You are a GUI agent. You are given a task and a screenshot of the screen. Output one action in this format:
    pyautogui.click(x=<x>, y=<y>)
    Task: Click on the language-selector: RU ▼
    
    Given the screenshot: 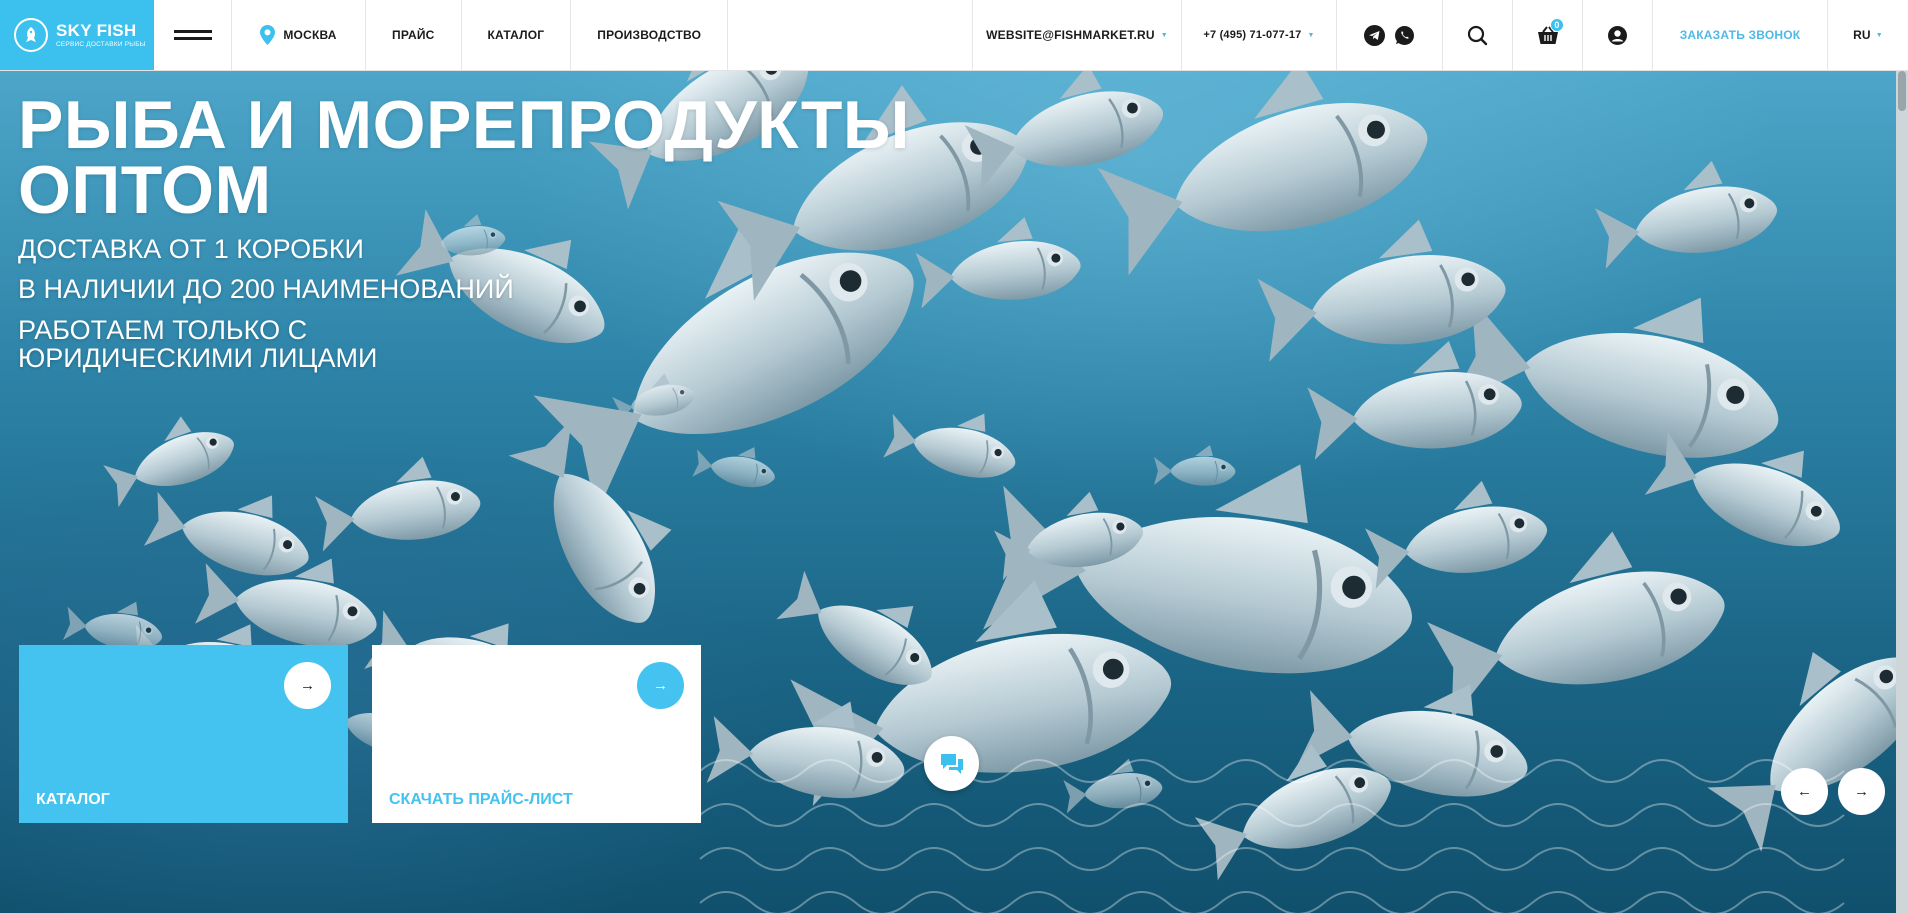 What is the action you would take?
    pyautogui.click(x=1868, y=35)
    